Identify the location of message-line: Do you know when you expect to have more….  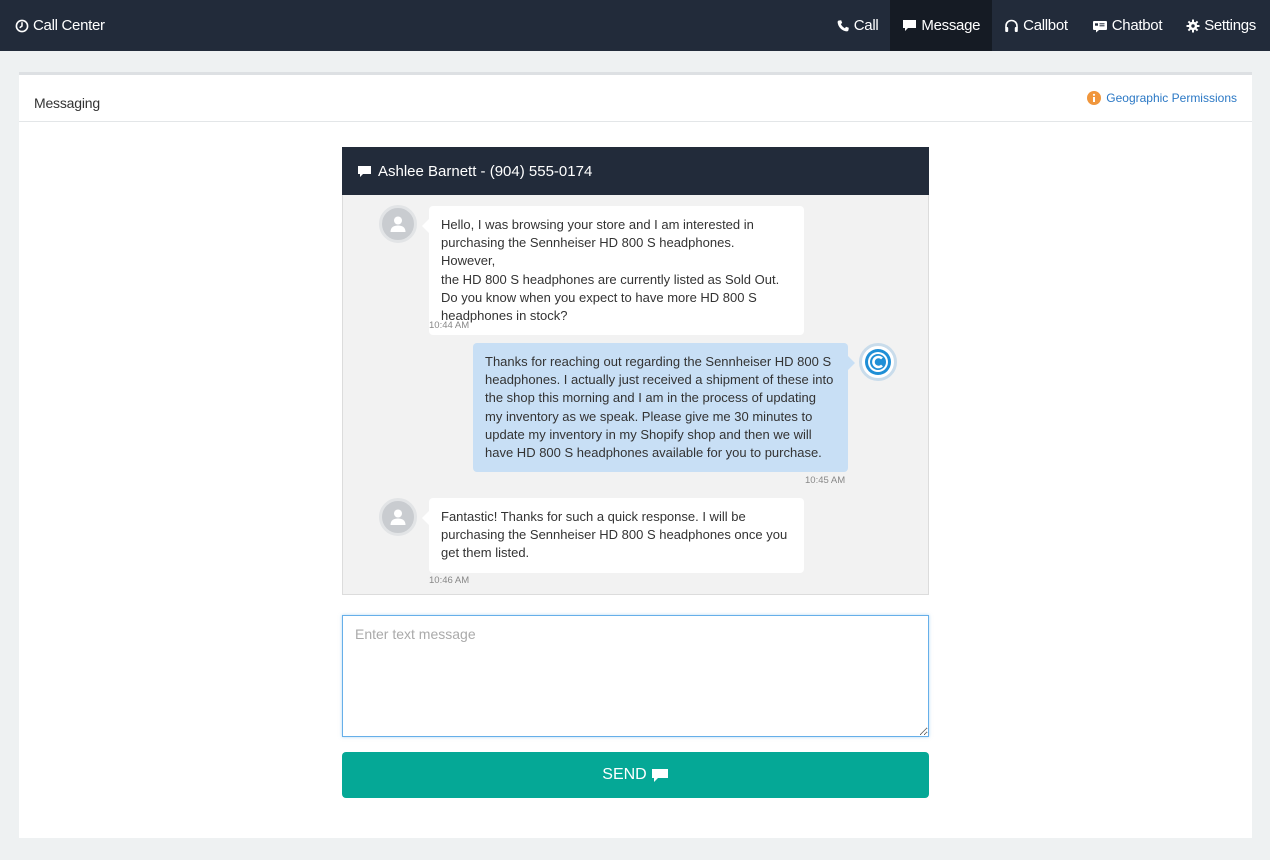
(599, 297).